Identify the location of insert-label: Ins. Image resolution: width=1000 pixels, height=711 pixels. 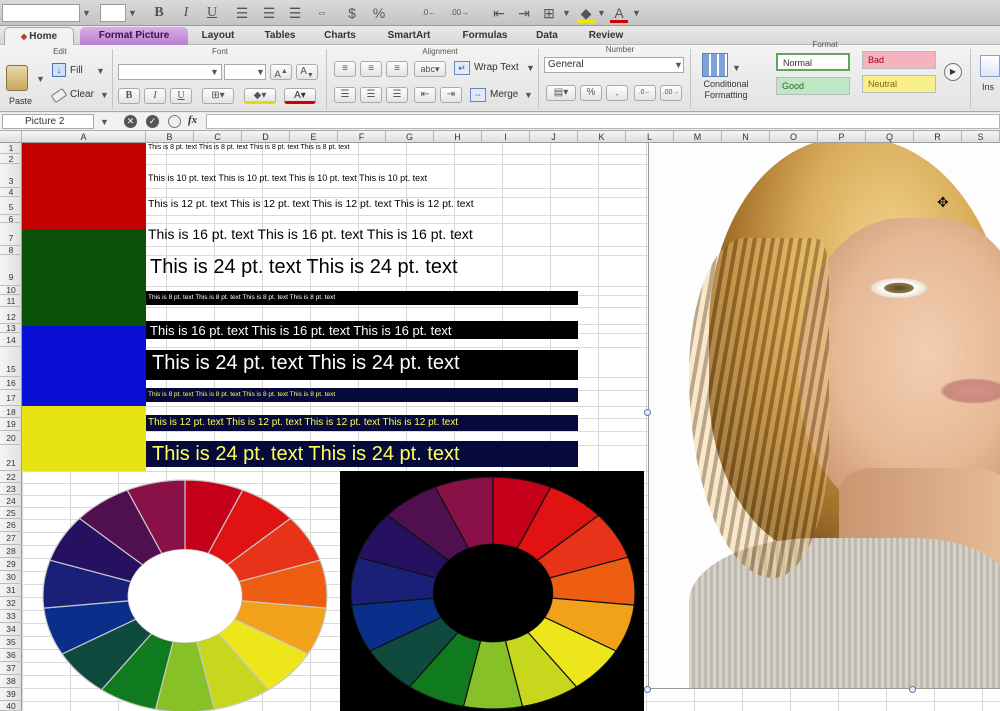
(988, 87).